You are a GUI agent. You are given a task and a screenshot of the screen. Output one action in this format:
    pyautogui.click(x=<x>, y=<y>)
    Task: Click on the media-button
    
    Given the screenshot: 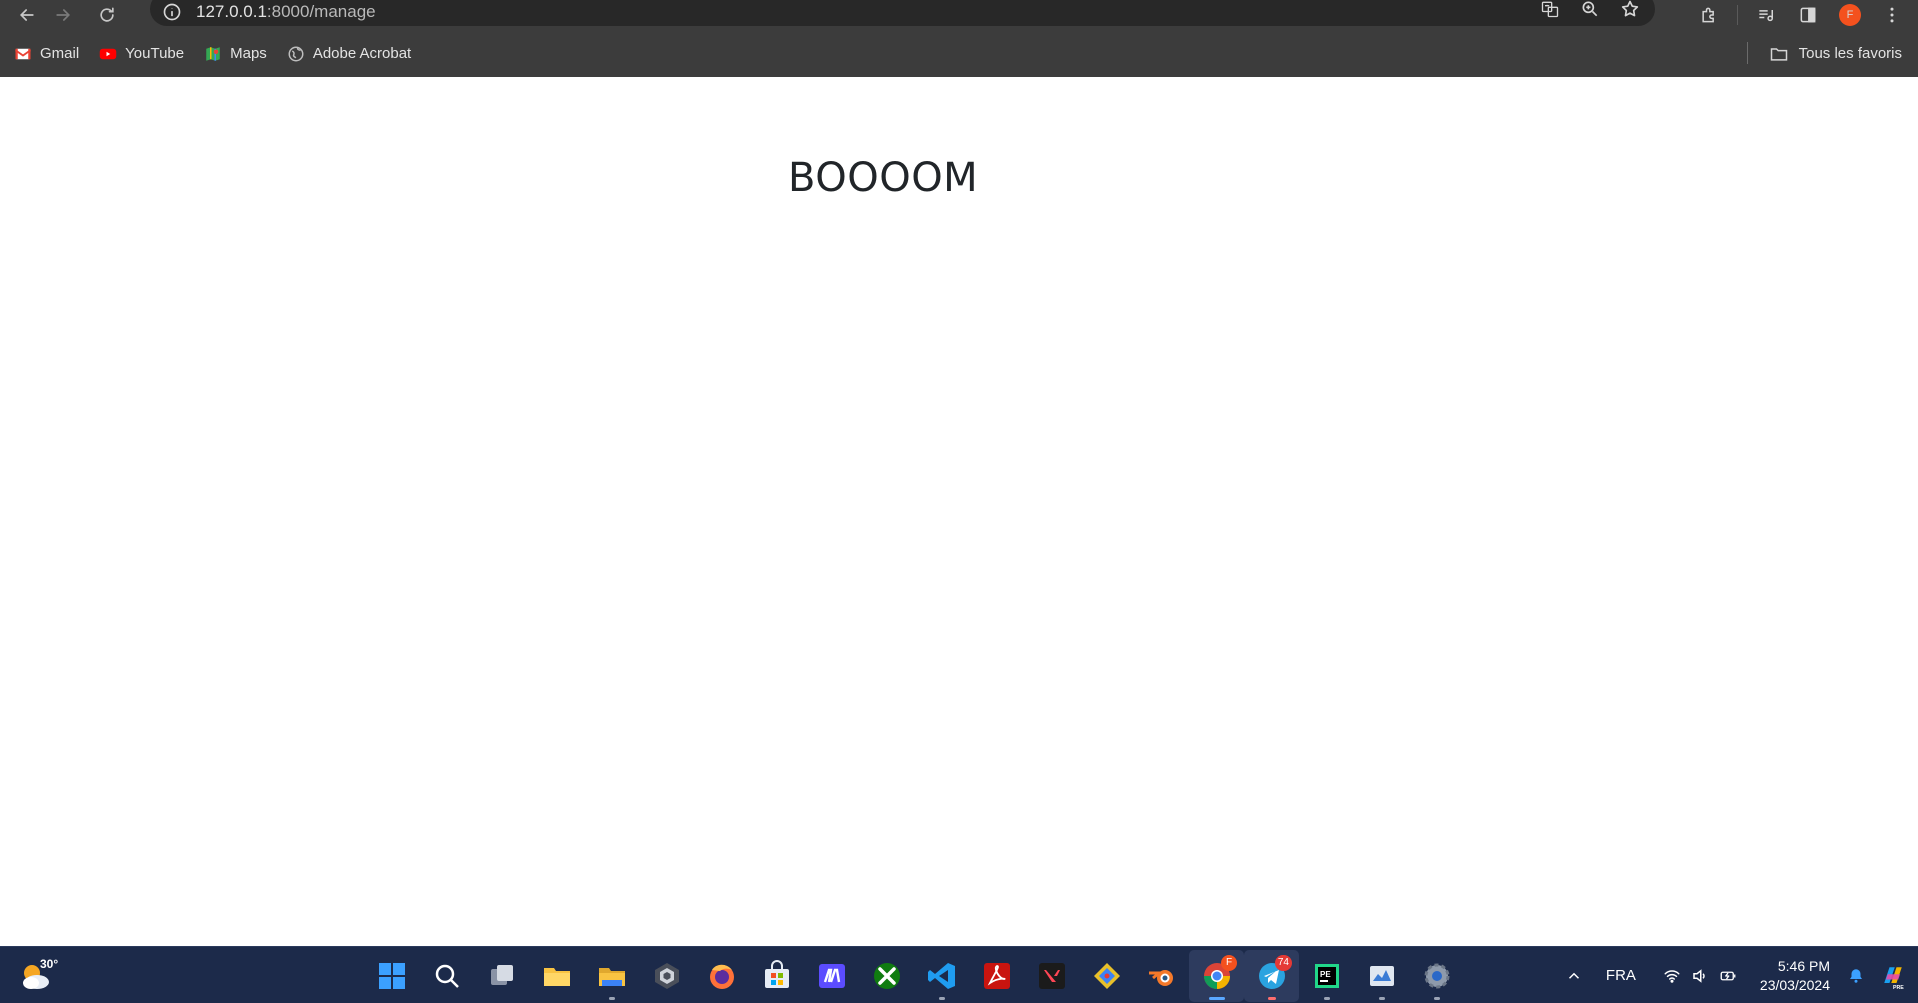 What is the action you would take?
    pyautogui.click(x=1766, y=15)
    